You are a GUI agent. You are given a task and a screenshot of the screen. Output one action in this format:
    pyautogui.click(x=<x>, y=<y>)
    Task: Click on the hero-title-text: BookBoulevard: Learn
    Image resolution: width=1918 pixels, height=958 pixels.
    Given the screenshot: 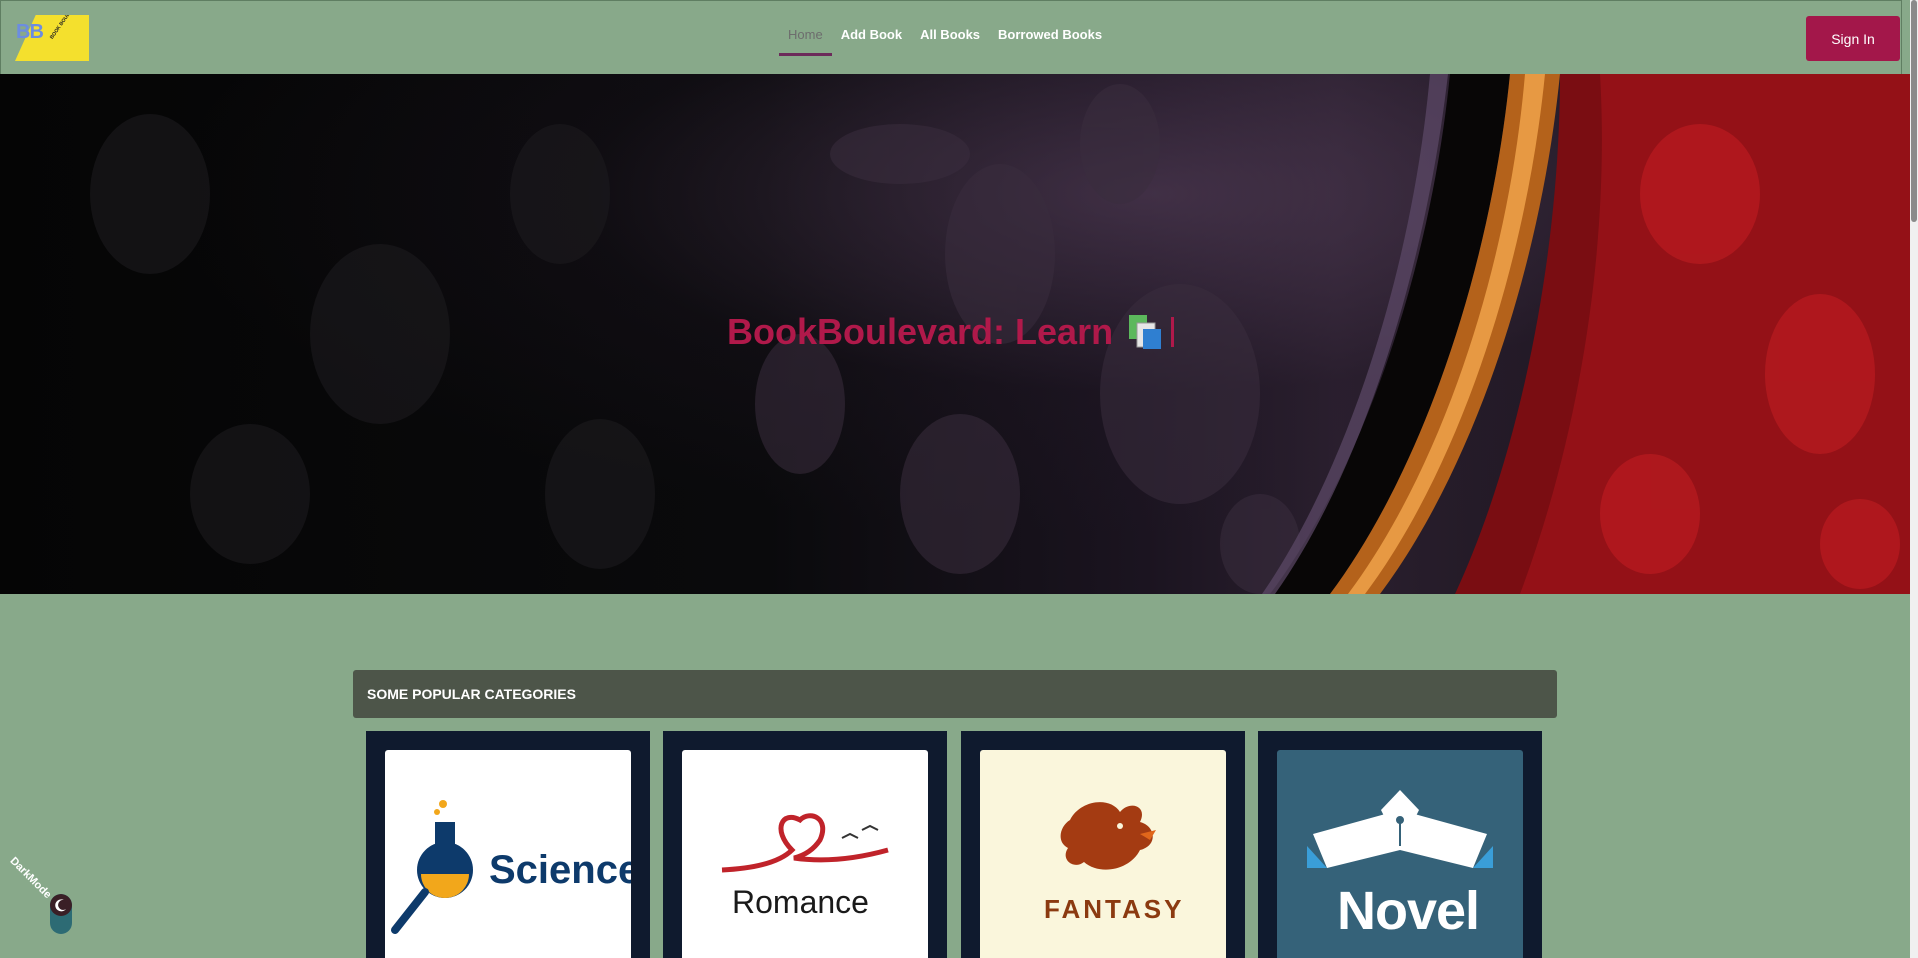 What is the action you would take?
    pyautogui.click(x=920, y=331)
    